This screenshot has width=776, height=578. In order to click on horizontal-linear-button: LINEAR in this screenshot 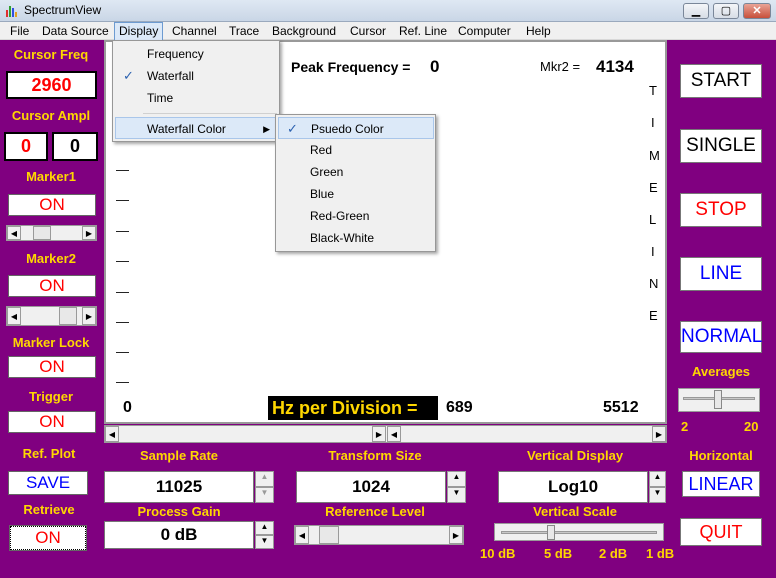, I will do `click(721, 484)`.